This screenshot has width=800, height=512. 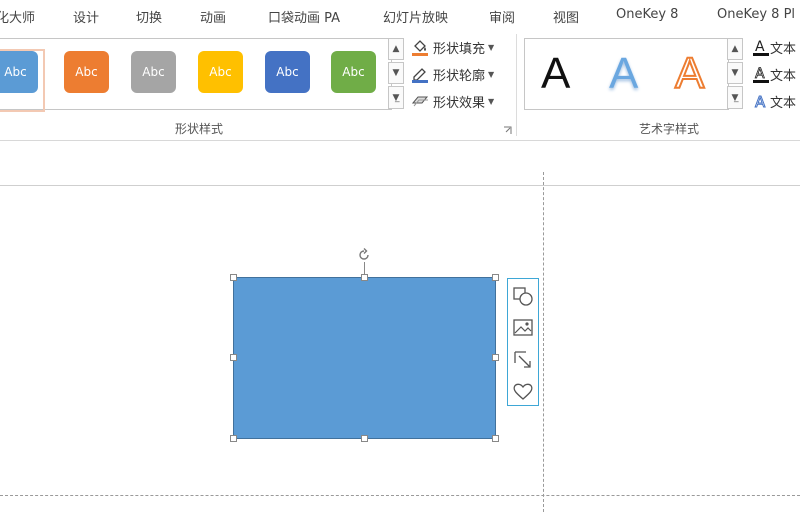 I want to click on tab-transitions: 切换, so click(x=149, y=16).